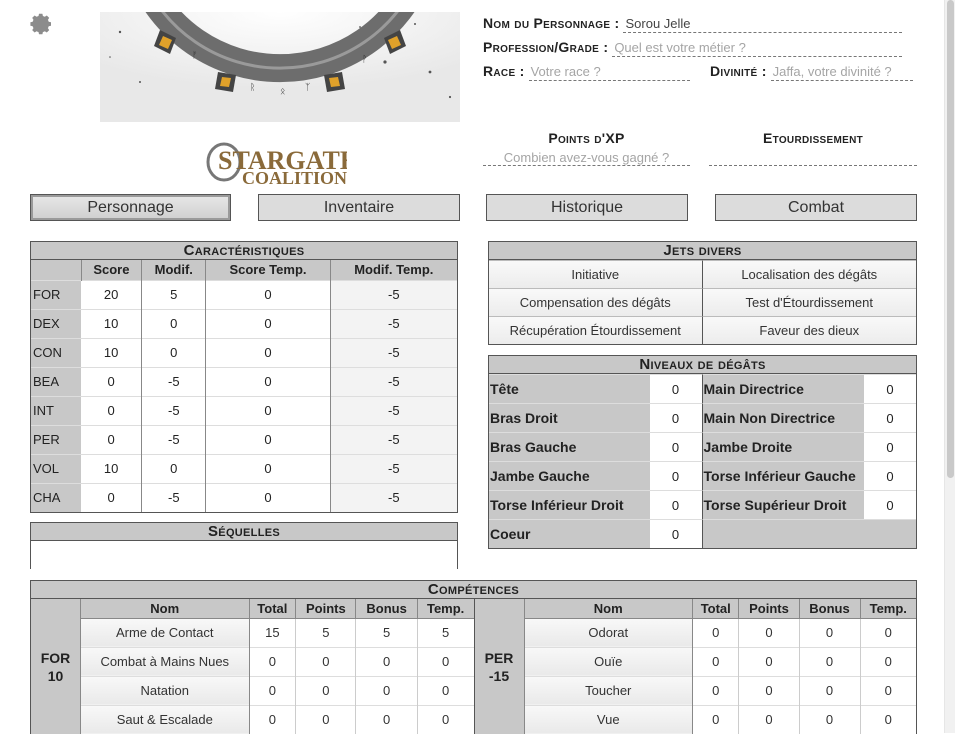 This screenshot has width=955, height=734. What do you see at coordinates (174, 294) in the screenshot?
I see `carac-modif: 5` at bounding box center [174, 294].